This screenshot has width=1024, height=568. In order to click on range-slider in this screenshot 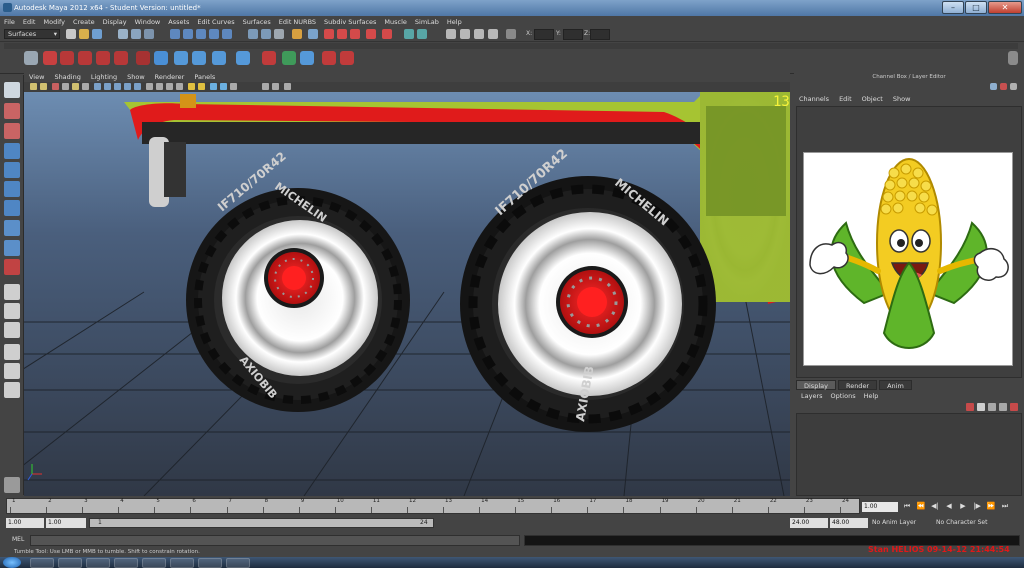, I will do `click(261, 523)`.